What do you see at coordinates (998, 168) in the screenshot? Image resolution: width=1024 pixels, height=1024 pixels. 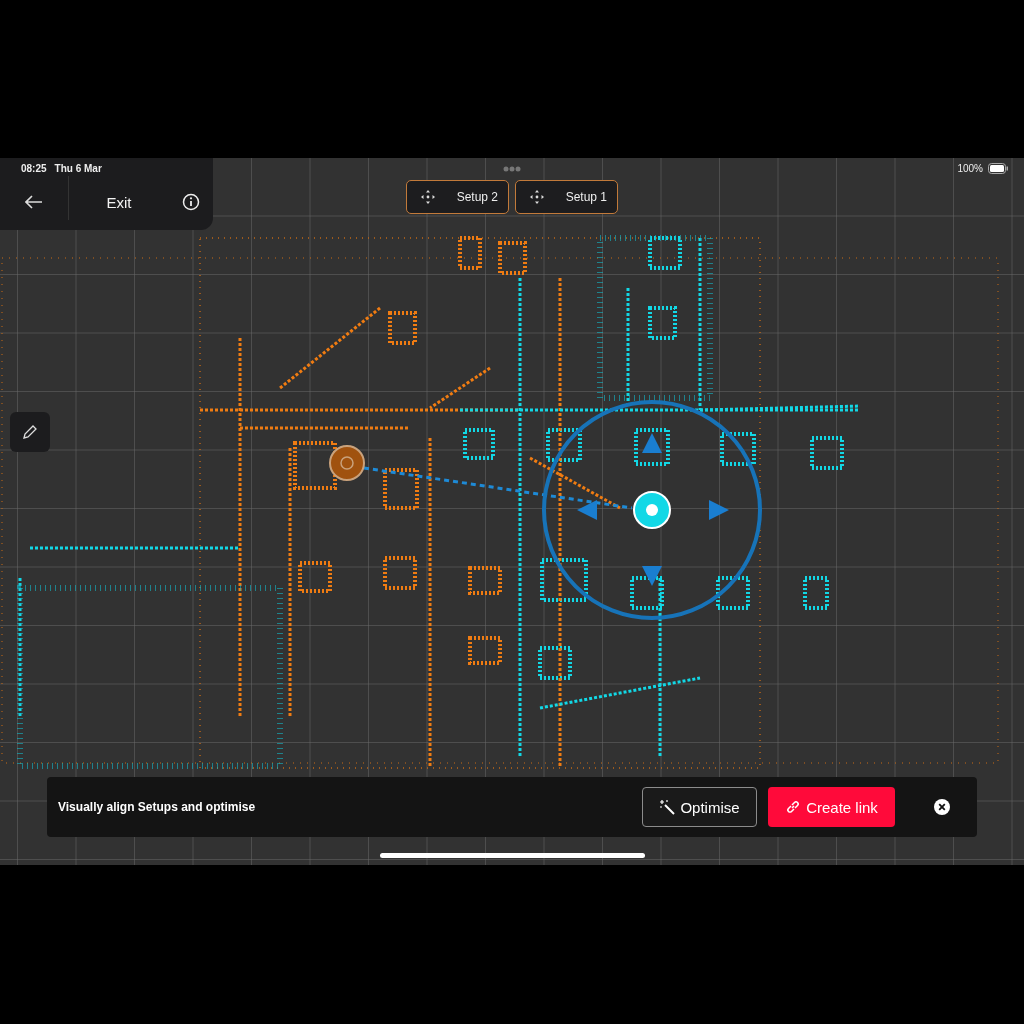 I see `battery-icon` at bounding box center [998, 168].